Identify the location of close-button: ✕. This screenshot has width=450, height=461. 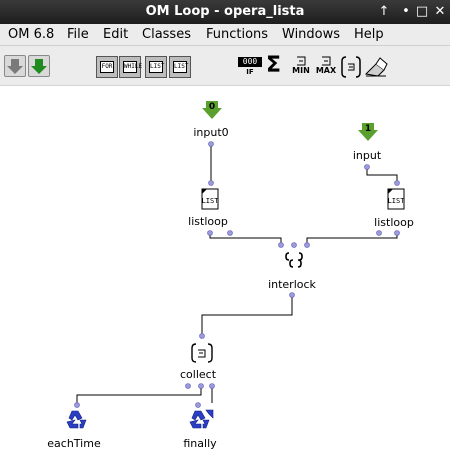
(440, 12).